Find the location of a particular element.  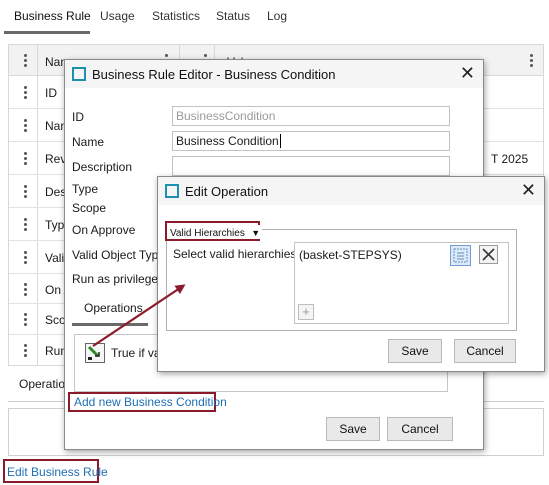

annotation-arrow is located at coordinates (139, 315).